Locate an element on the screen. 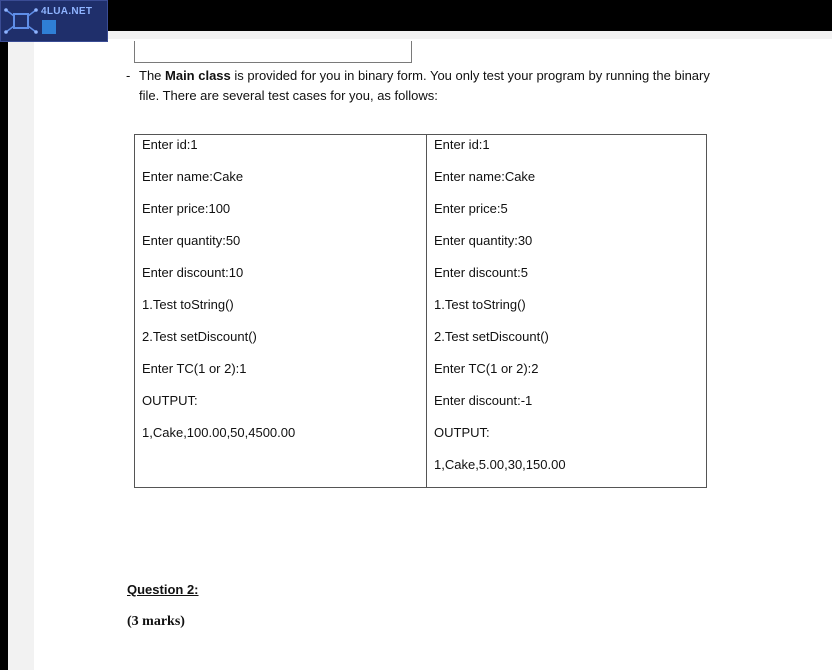 The image size is (832, 670). intro-prefix: The is located at coordinates (152, 75).